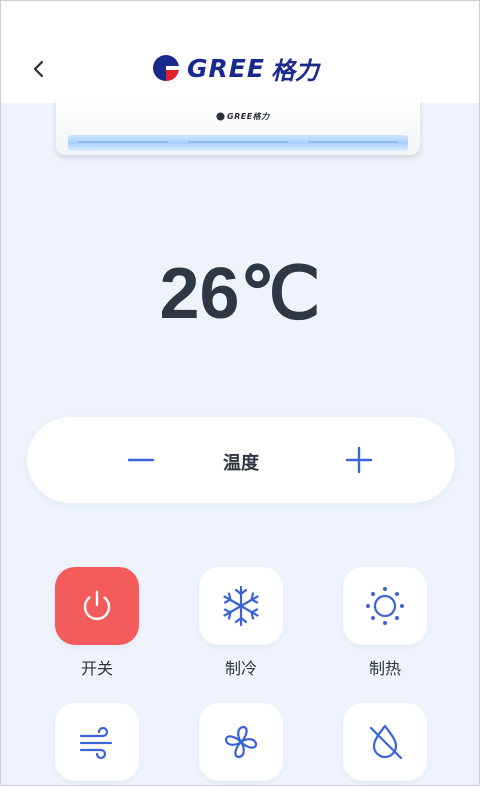 The image size is (480, 786). I want to click on back-button, so click(39, 69).